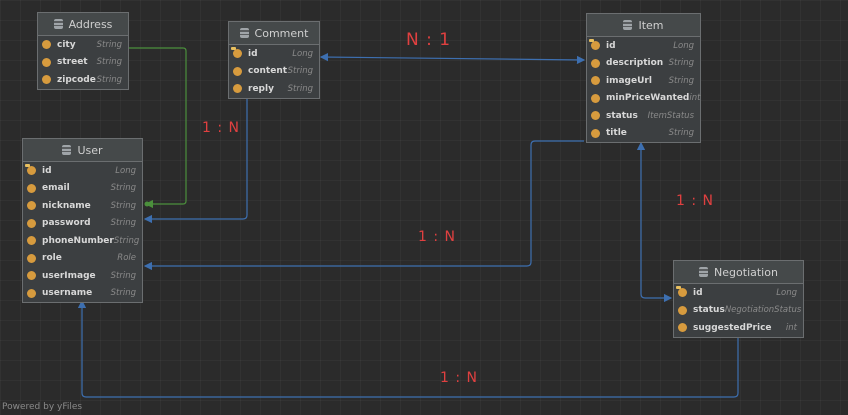  I want to click on field-row: username String, so click(82, 294).